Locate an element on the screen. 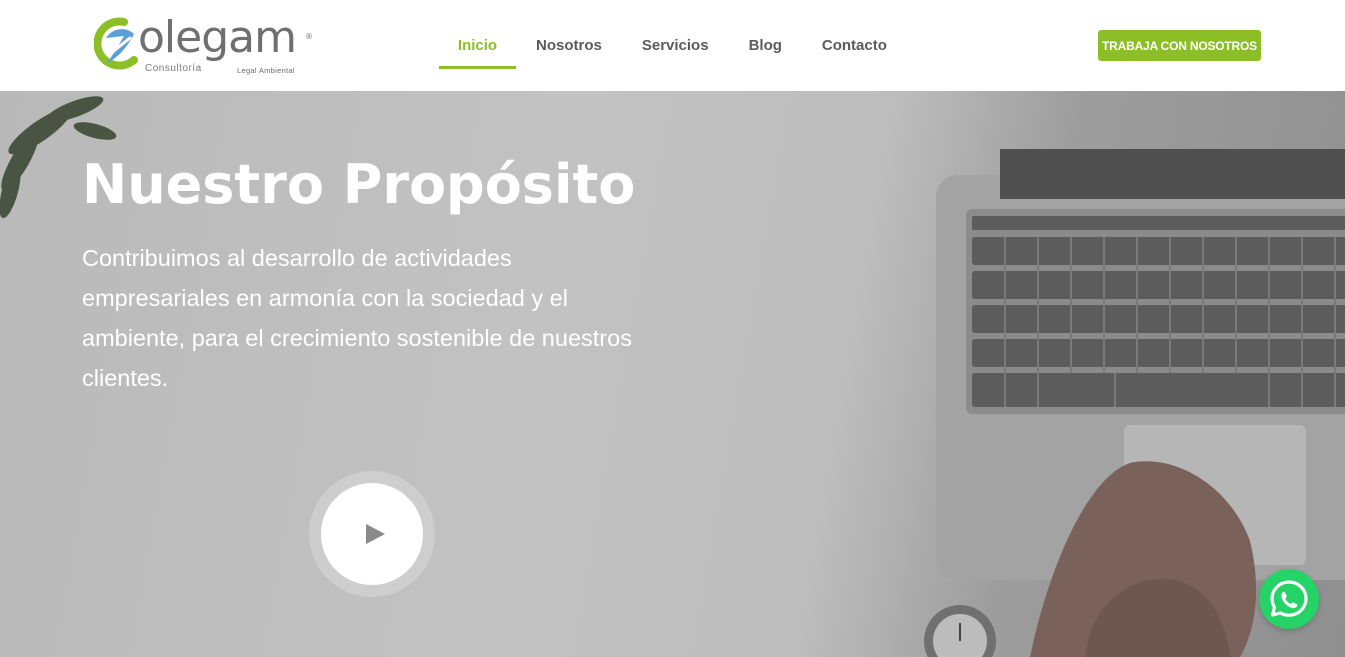 This screenshot has height=657, width=1345. nav-item-inicio: Inicio is located at coordinates (477, 45).